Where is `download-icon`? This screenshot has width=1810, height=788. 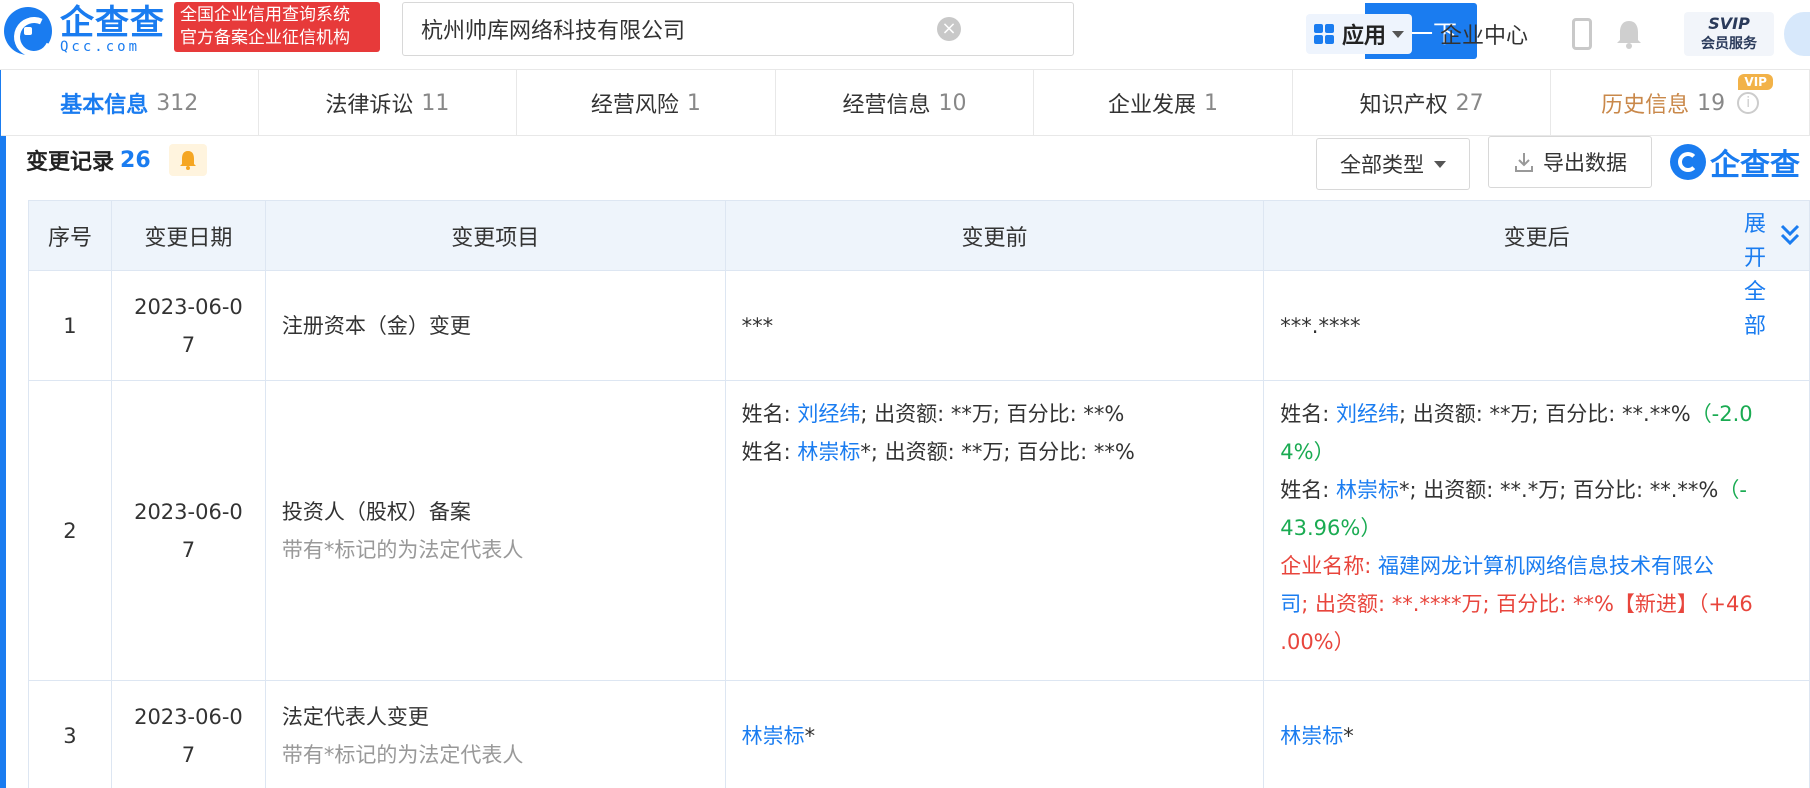 download-icon is located at coordinates (1524, 162).